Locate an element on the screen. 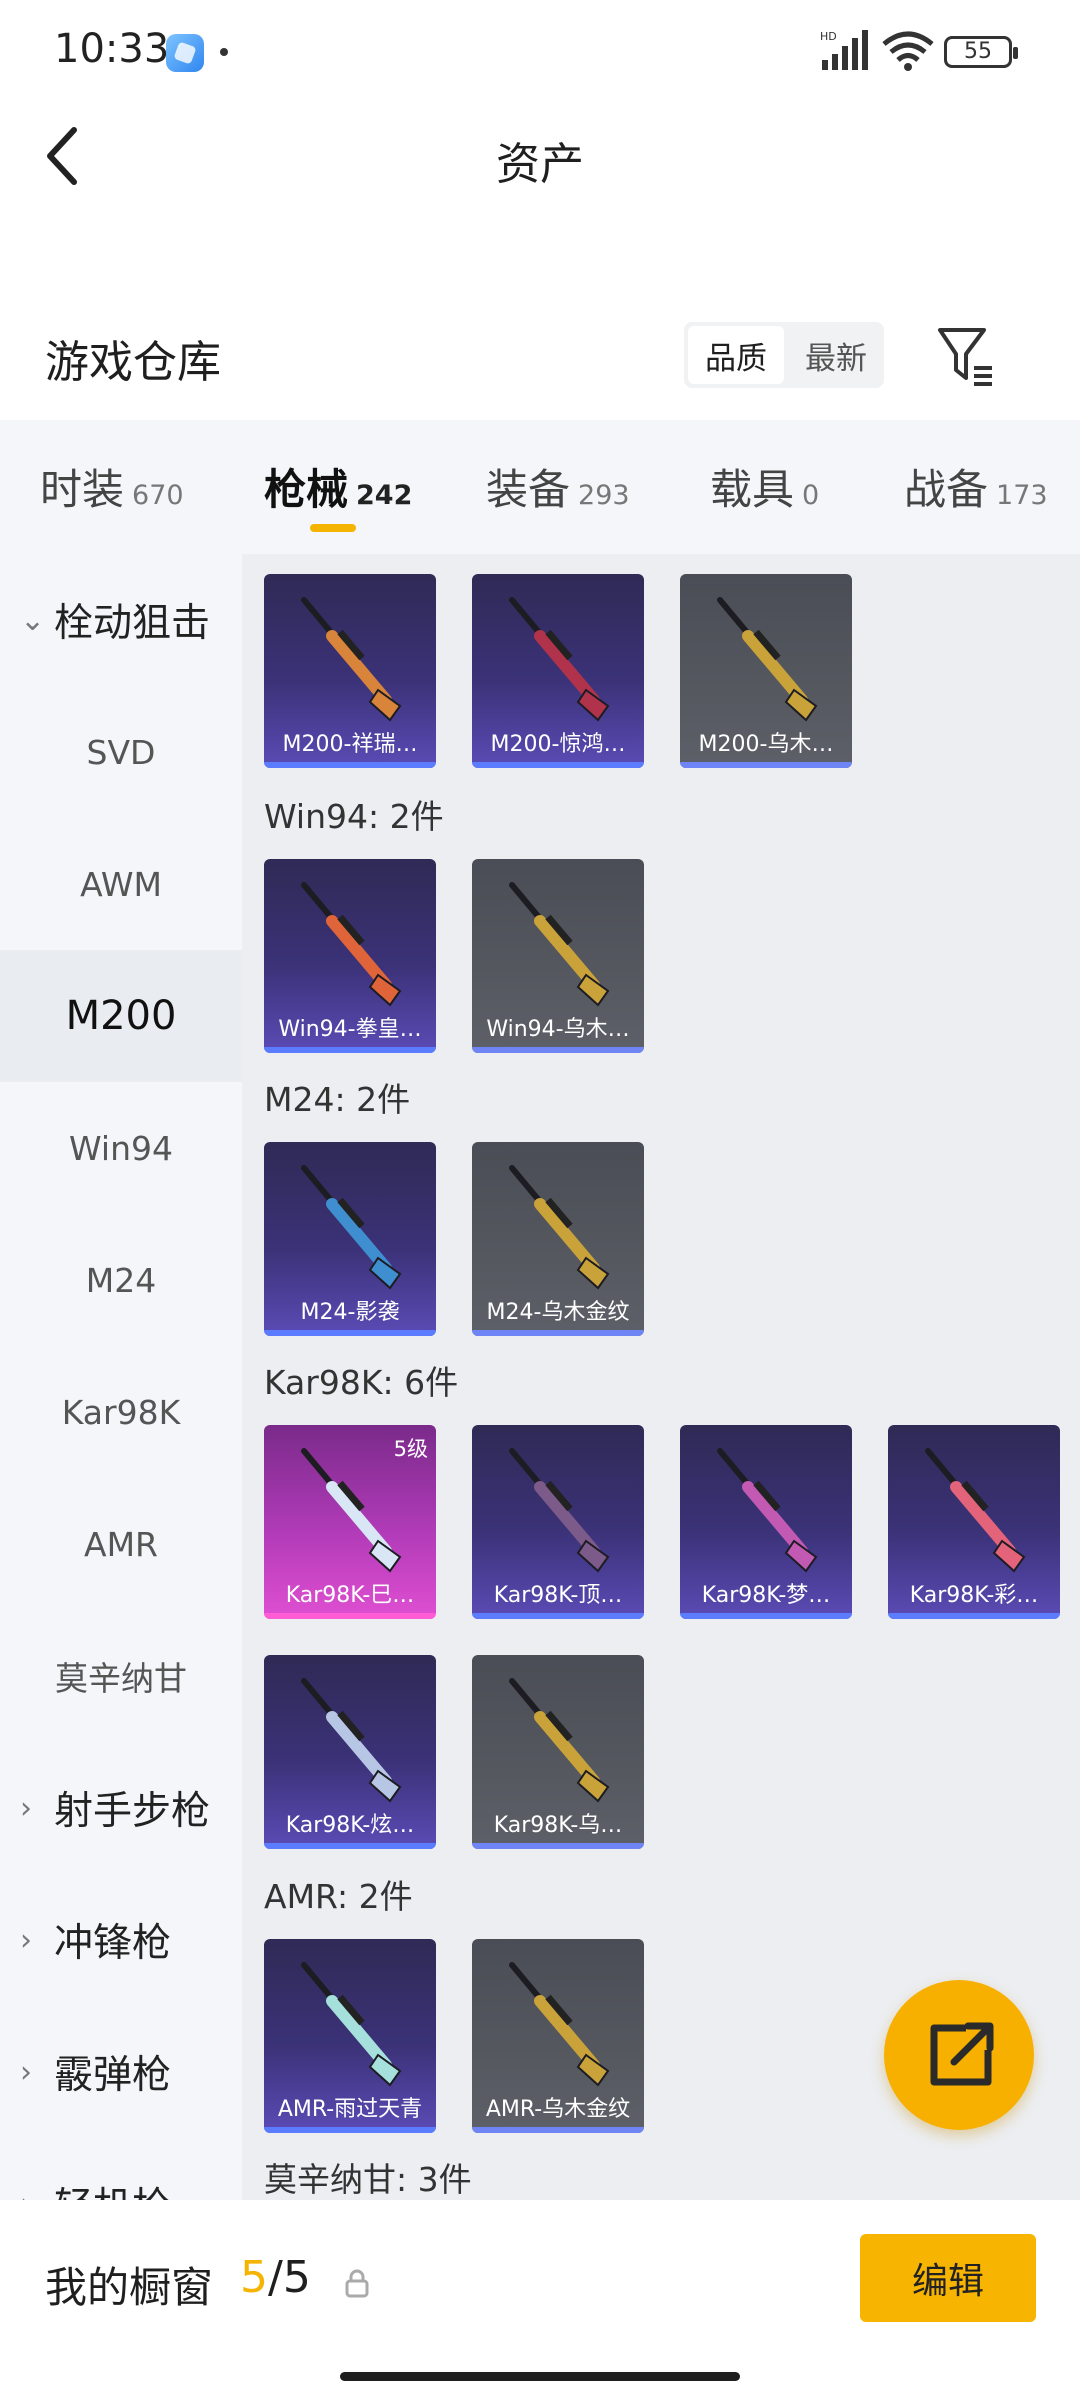  active-tab-indicator is located at coordinates (333, 528).